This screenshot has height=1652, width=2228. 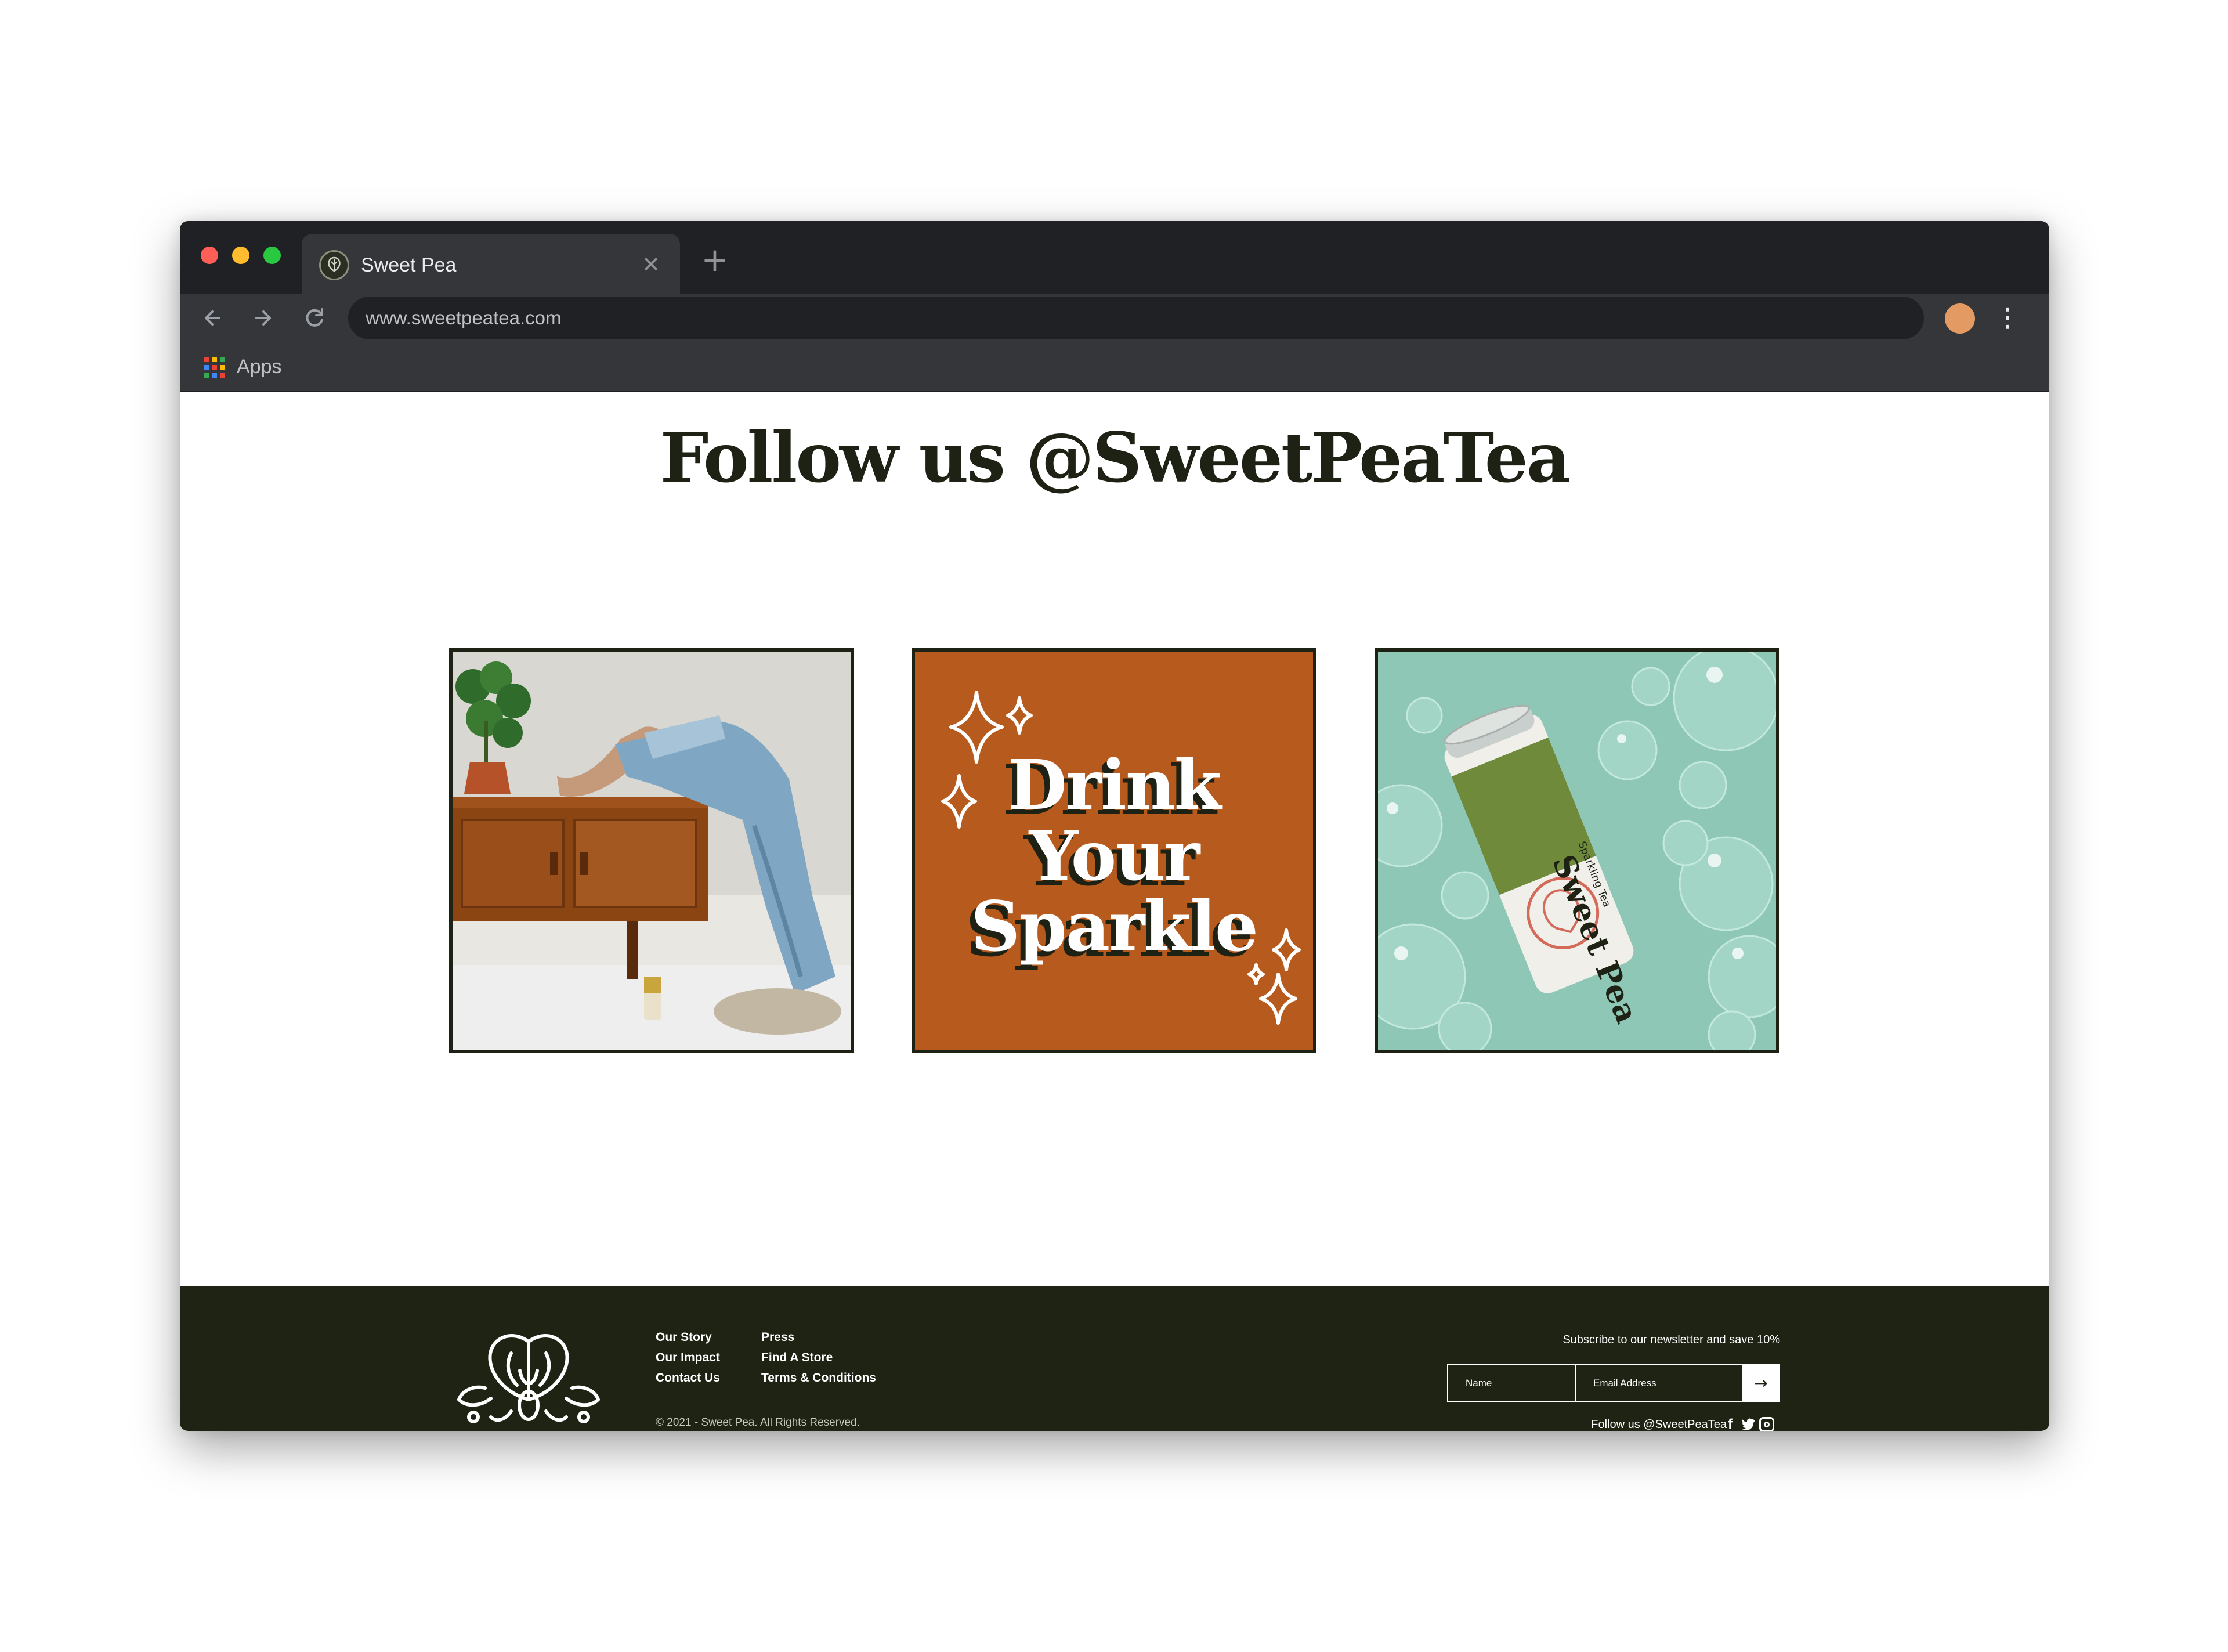 I want to click on browser-toolbar: www.sweetpeatea.com ⋮, so click(x=1114, y=318).